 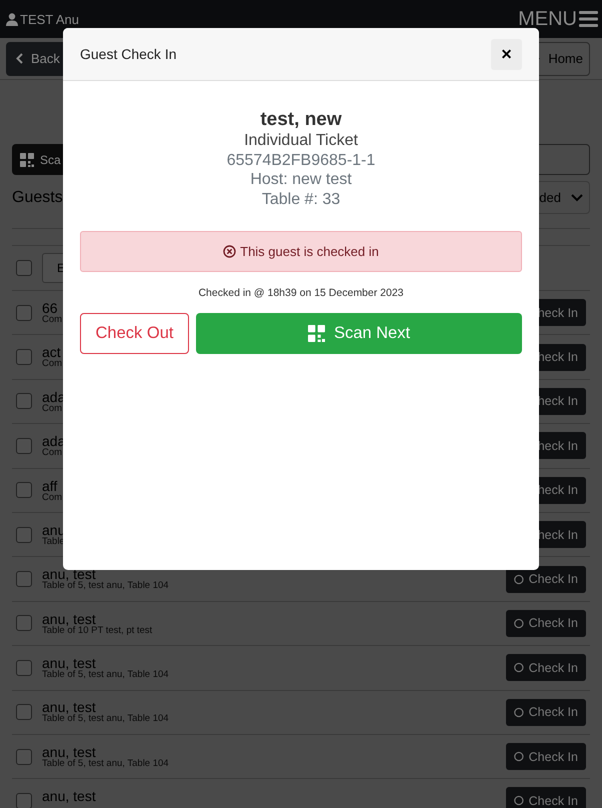 I want to click on close-button: ×, so click(x=506, y=54).